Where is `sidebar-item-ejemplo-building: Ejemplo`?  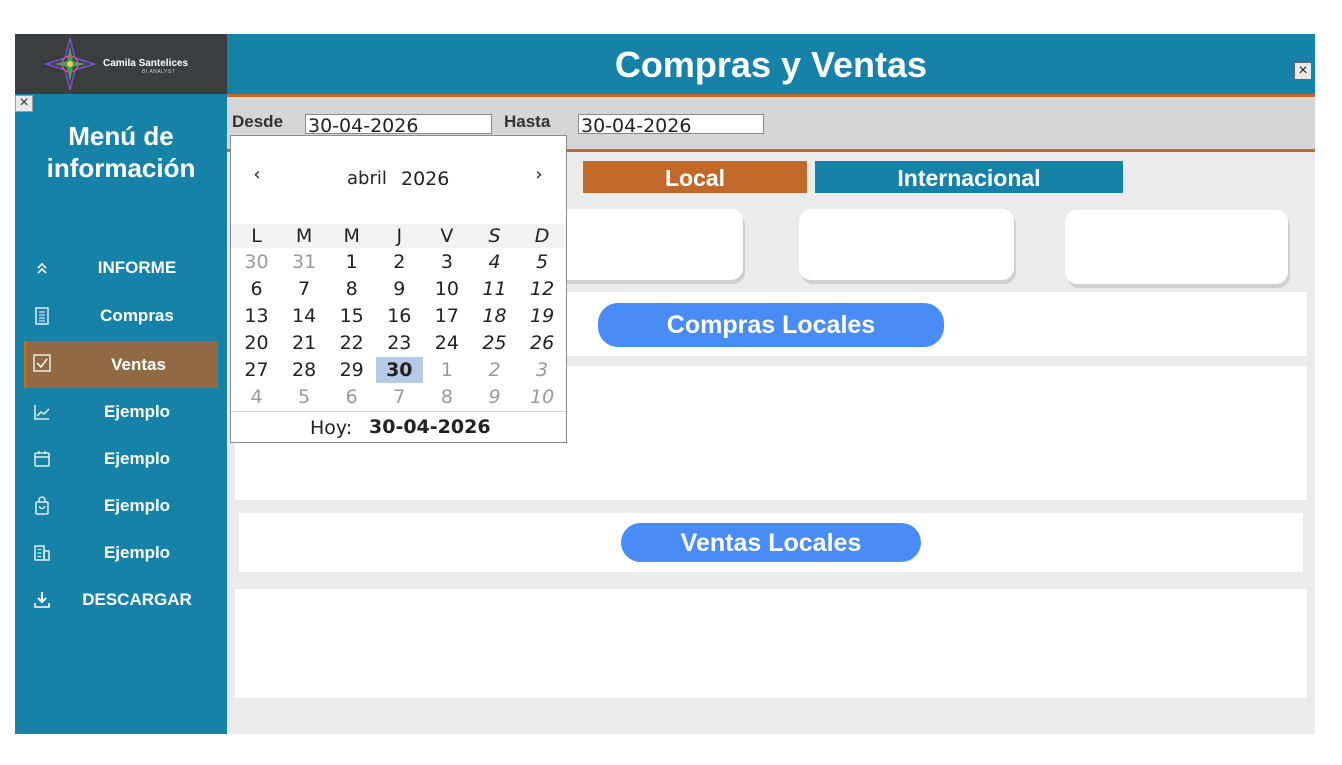 sidebar-item-ejemplo-building: Ejemplo is located at coordinates (121, 553).